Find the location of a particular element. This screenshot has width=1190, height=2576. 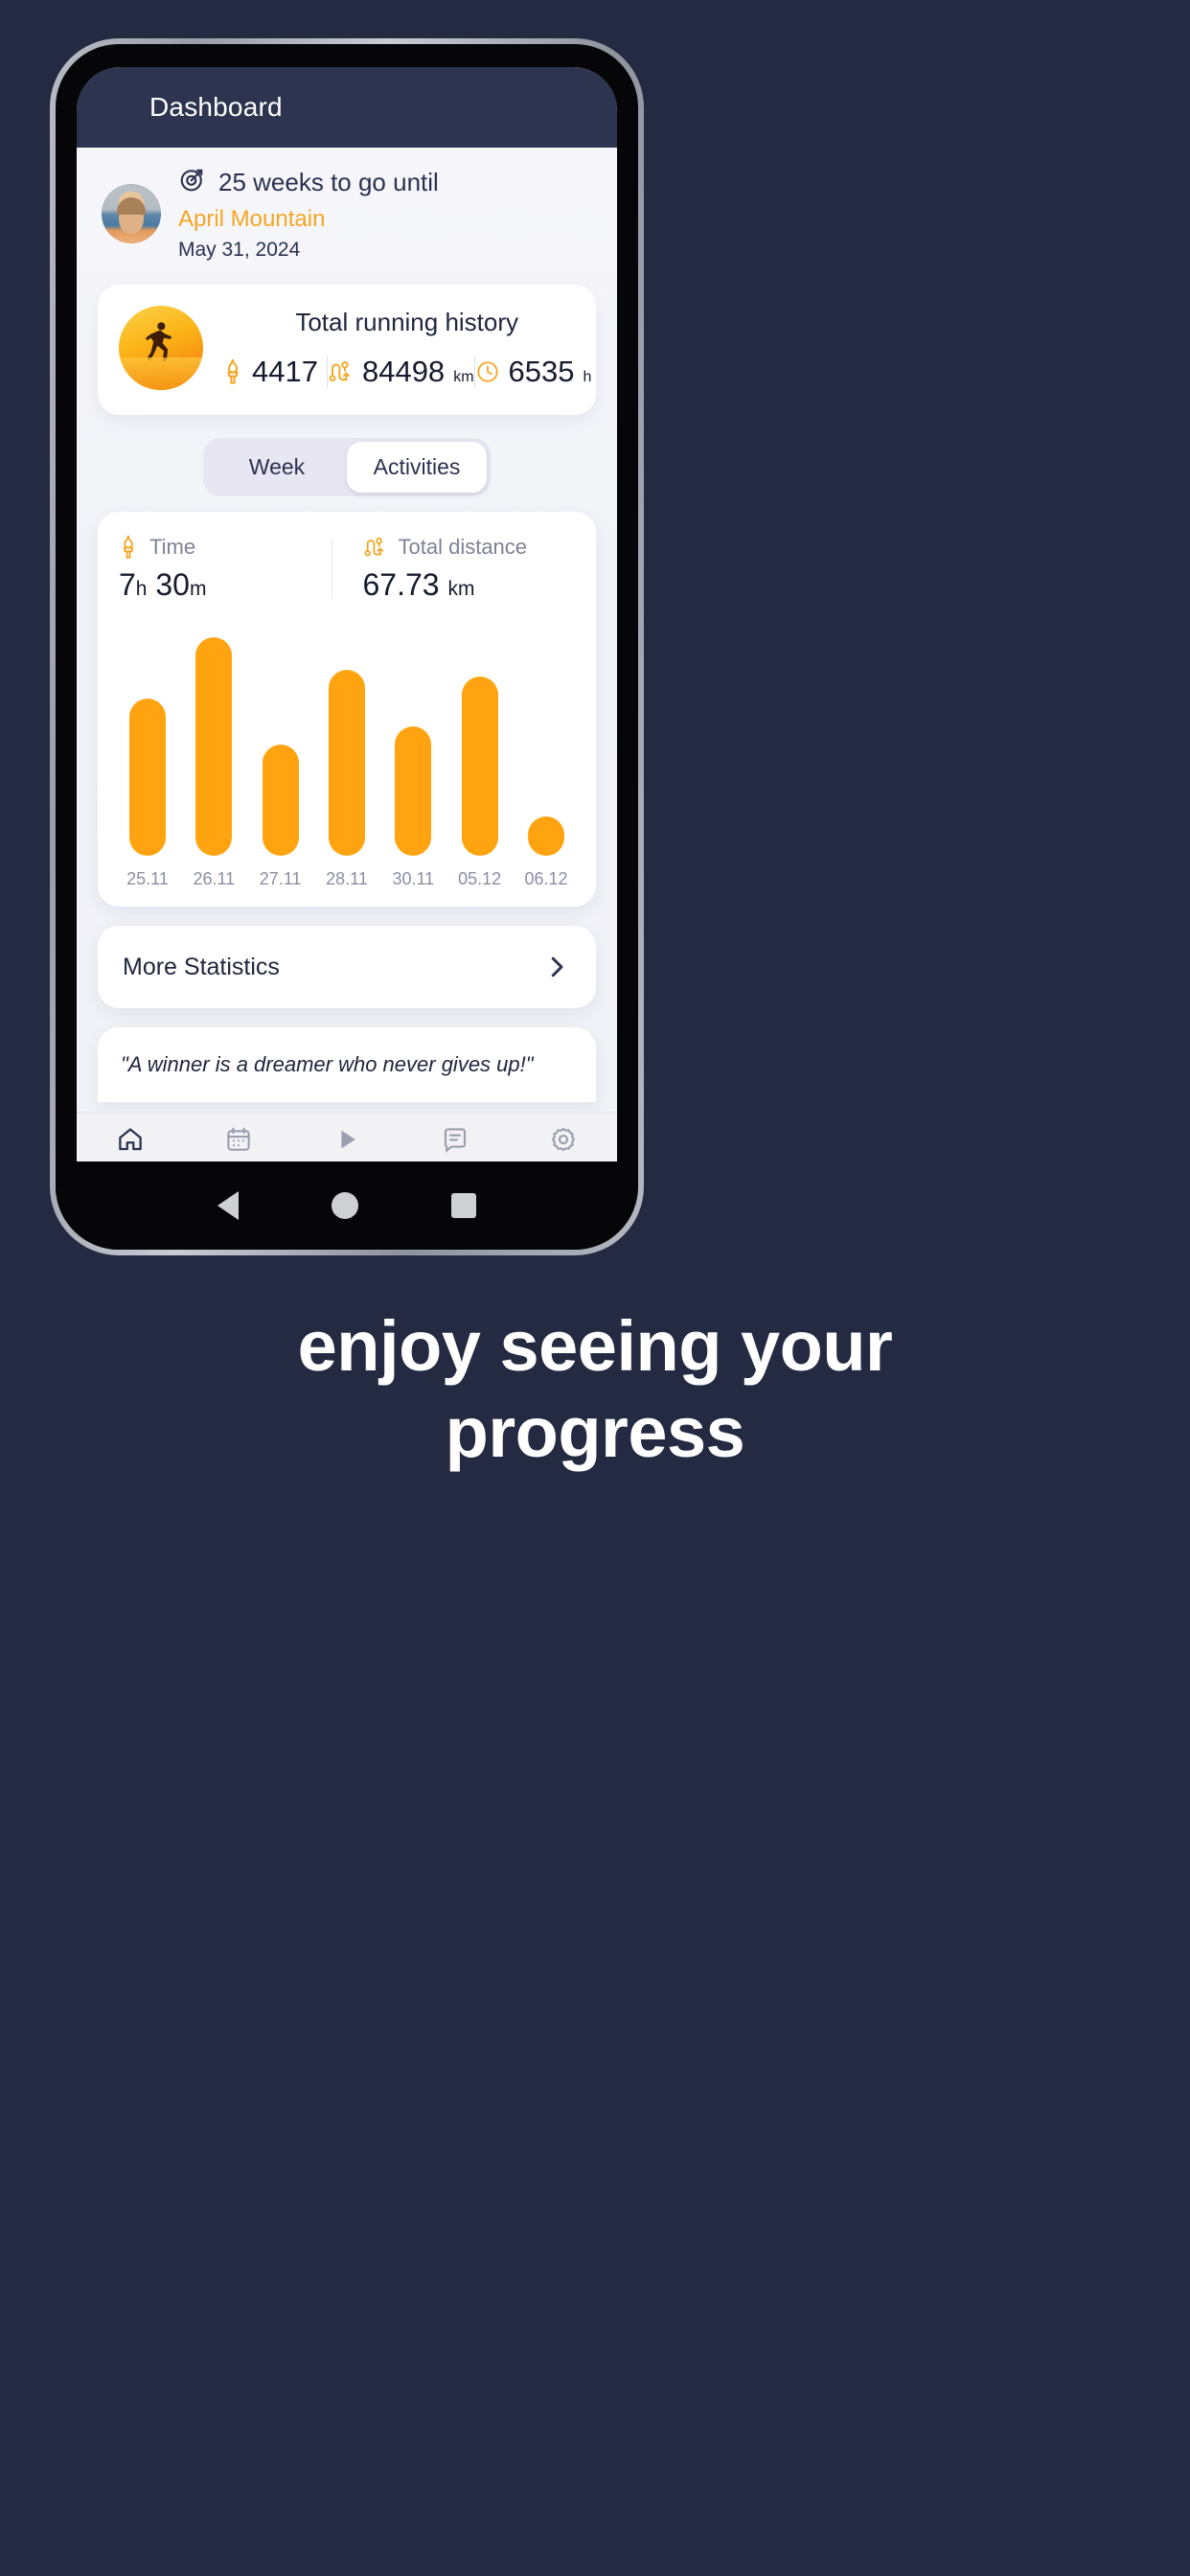

history-stats-row: 4417 84498 km 6535 h is located at coordinates (406, 372).